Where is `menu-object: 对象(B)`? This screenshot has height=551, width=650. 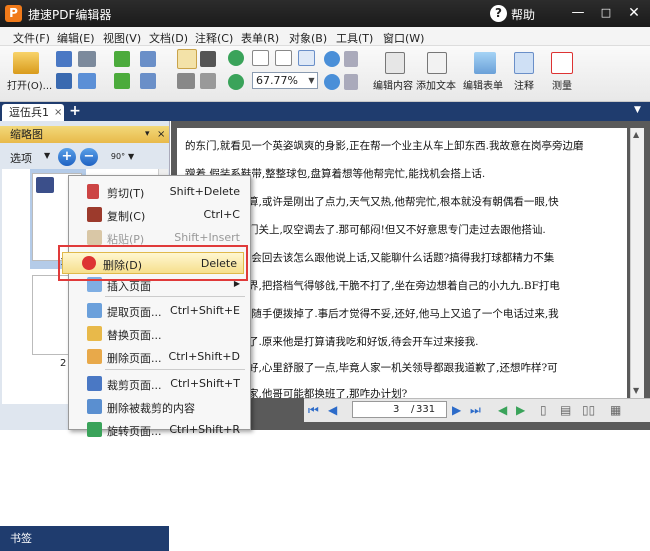 menu-object: 对象(B) is located at coordinates (308, 38).